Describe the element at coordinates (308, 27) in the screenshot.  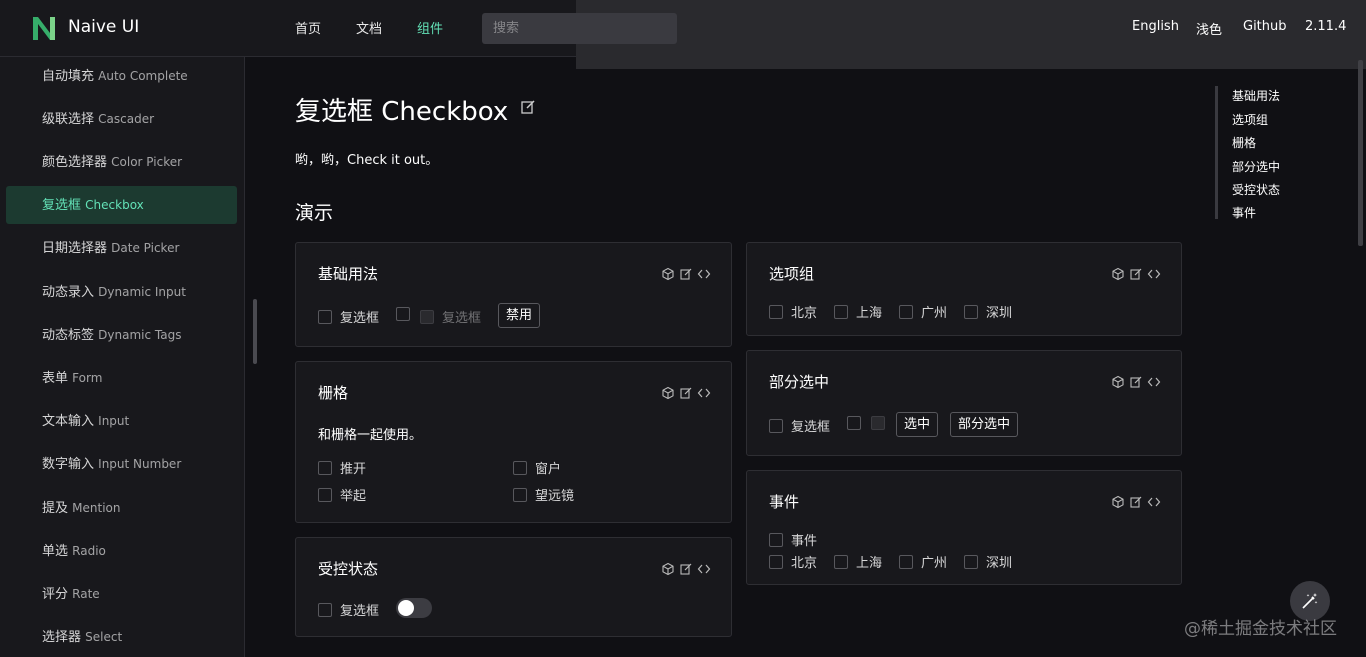
I see `nav-home: 首页` at that location.